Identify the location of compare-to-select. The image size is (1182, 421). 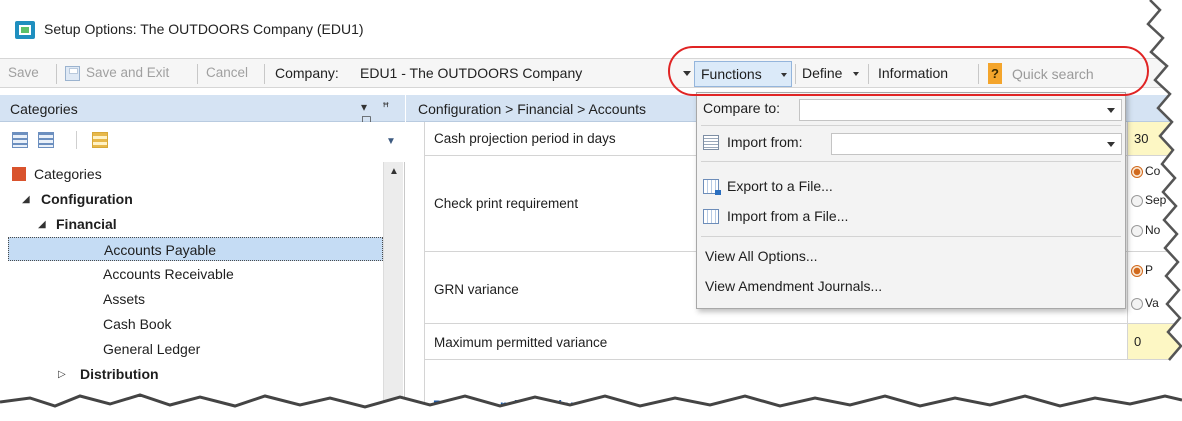
(960, 110).